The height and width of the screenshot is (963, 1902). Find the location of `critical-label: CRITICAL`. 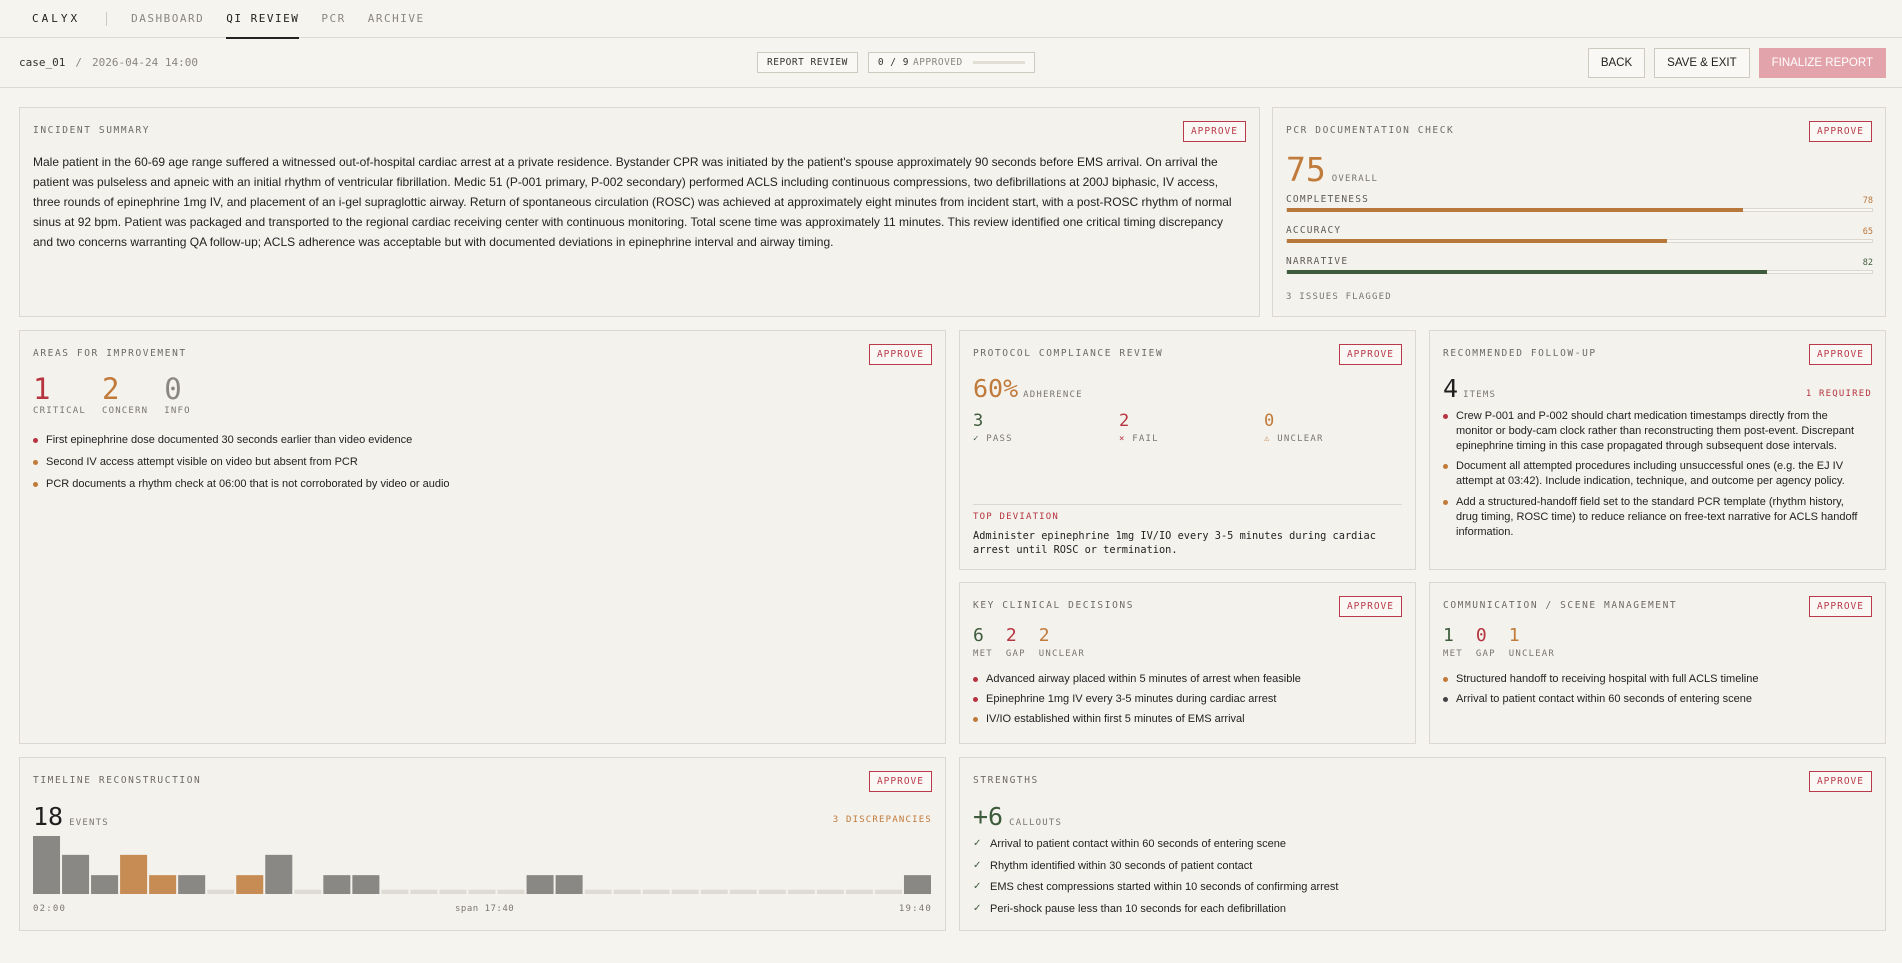

critical-label: CRITICAL is located at coordinates (59, 411).